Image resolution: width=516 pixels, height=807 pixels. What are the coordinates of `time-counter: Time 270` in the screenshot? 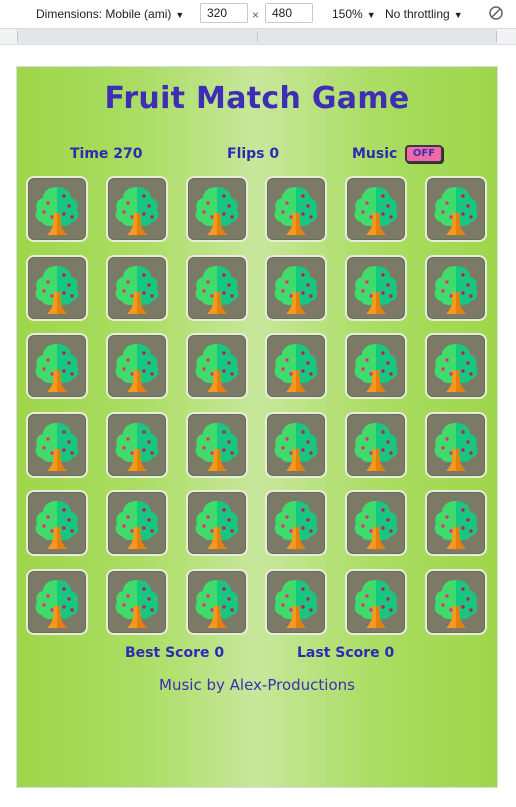 It's located at (106, 154).